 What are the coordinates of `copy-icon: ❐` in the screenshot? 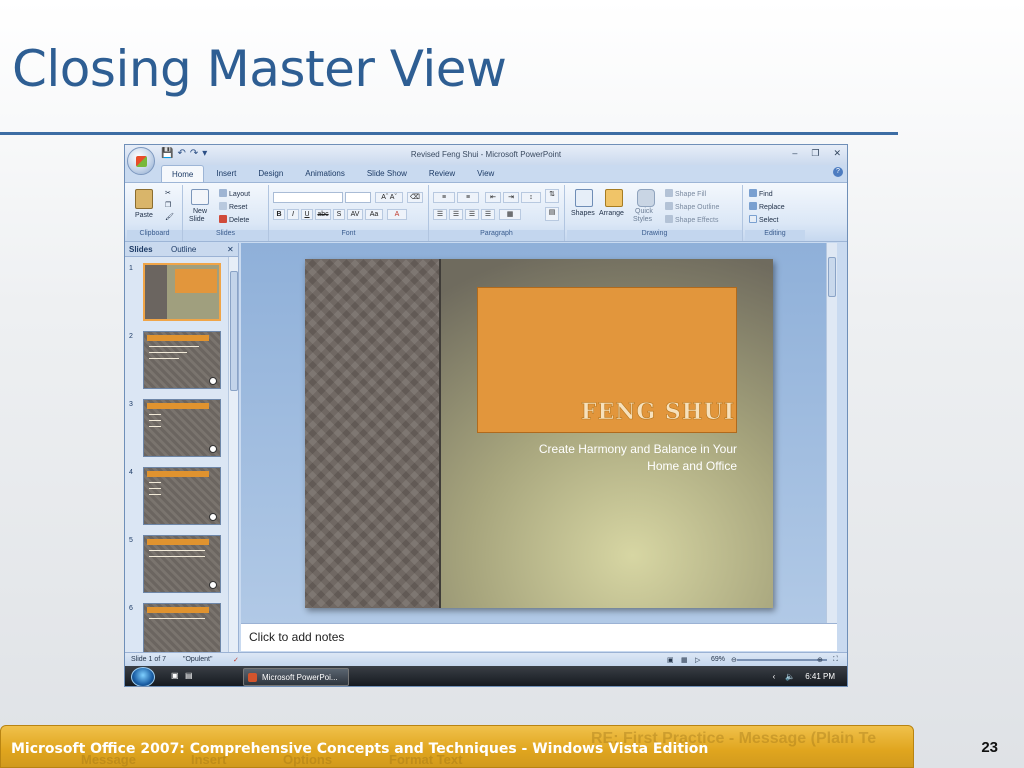 It's located at (168, 205).